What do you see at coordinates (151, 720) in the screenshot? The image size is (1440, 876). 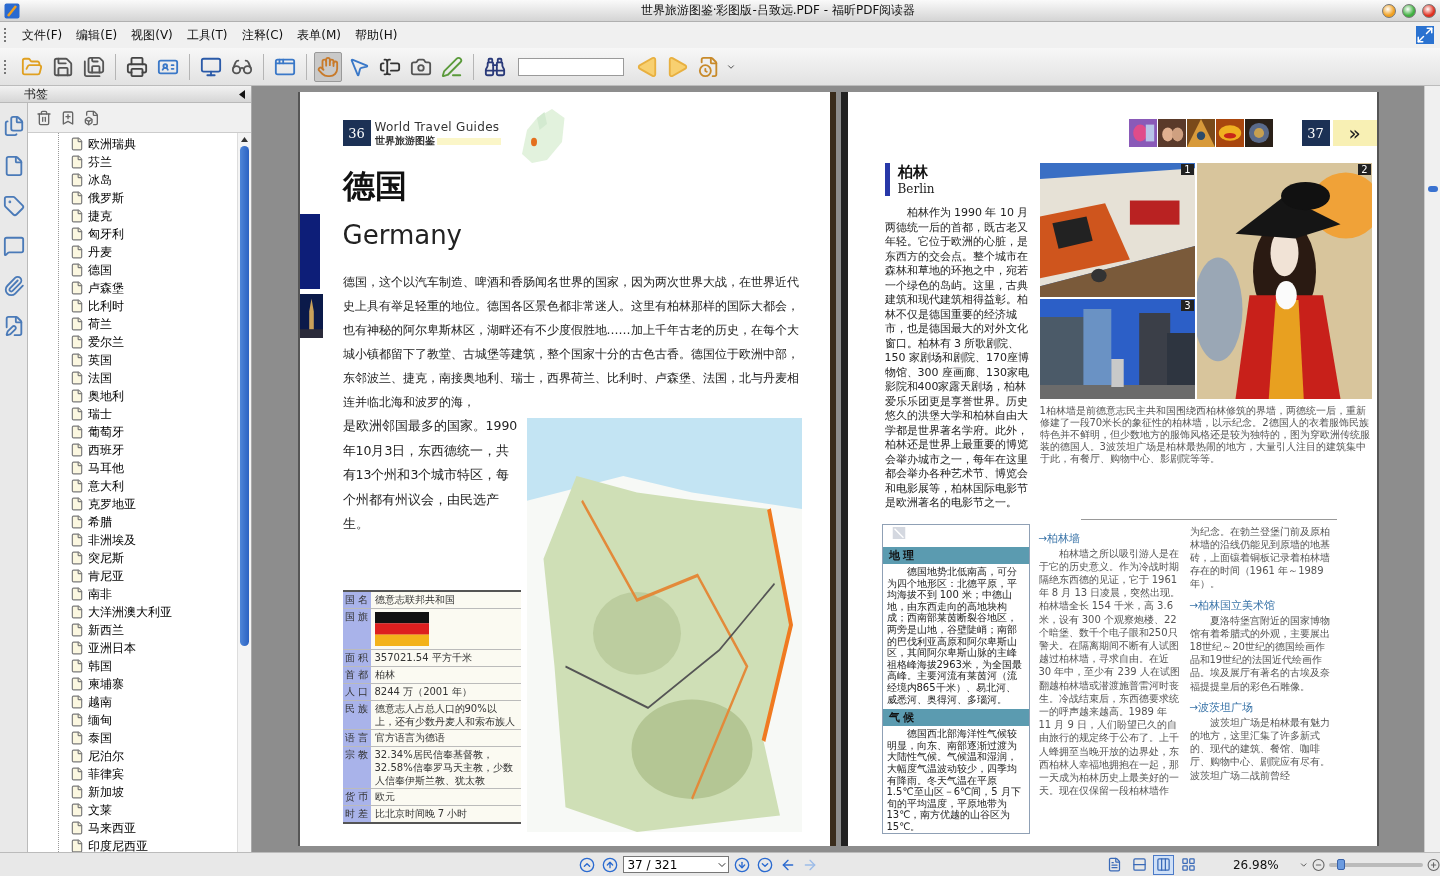 I see `bookmark-item: 缅甸` at bounding box center [151, 720].